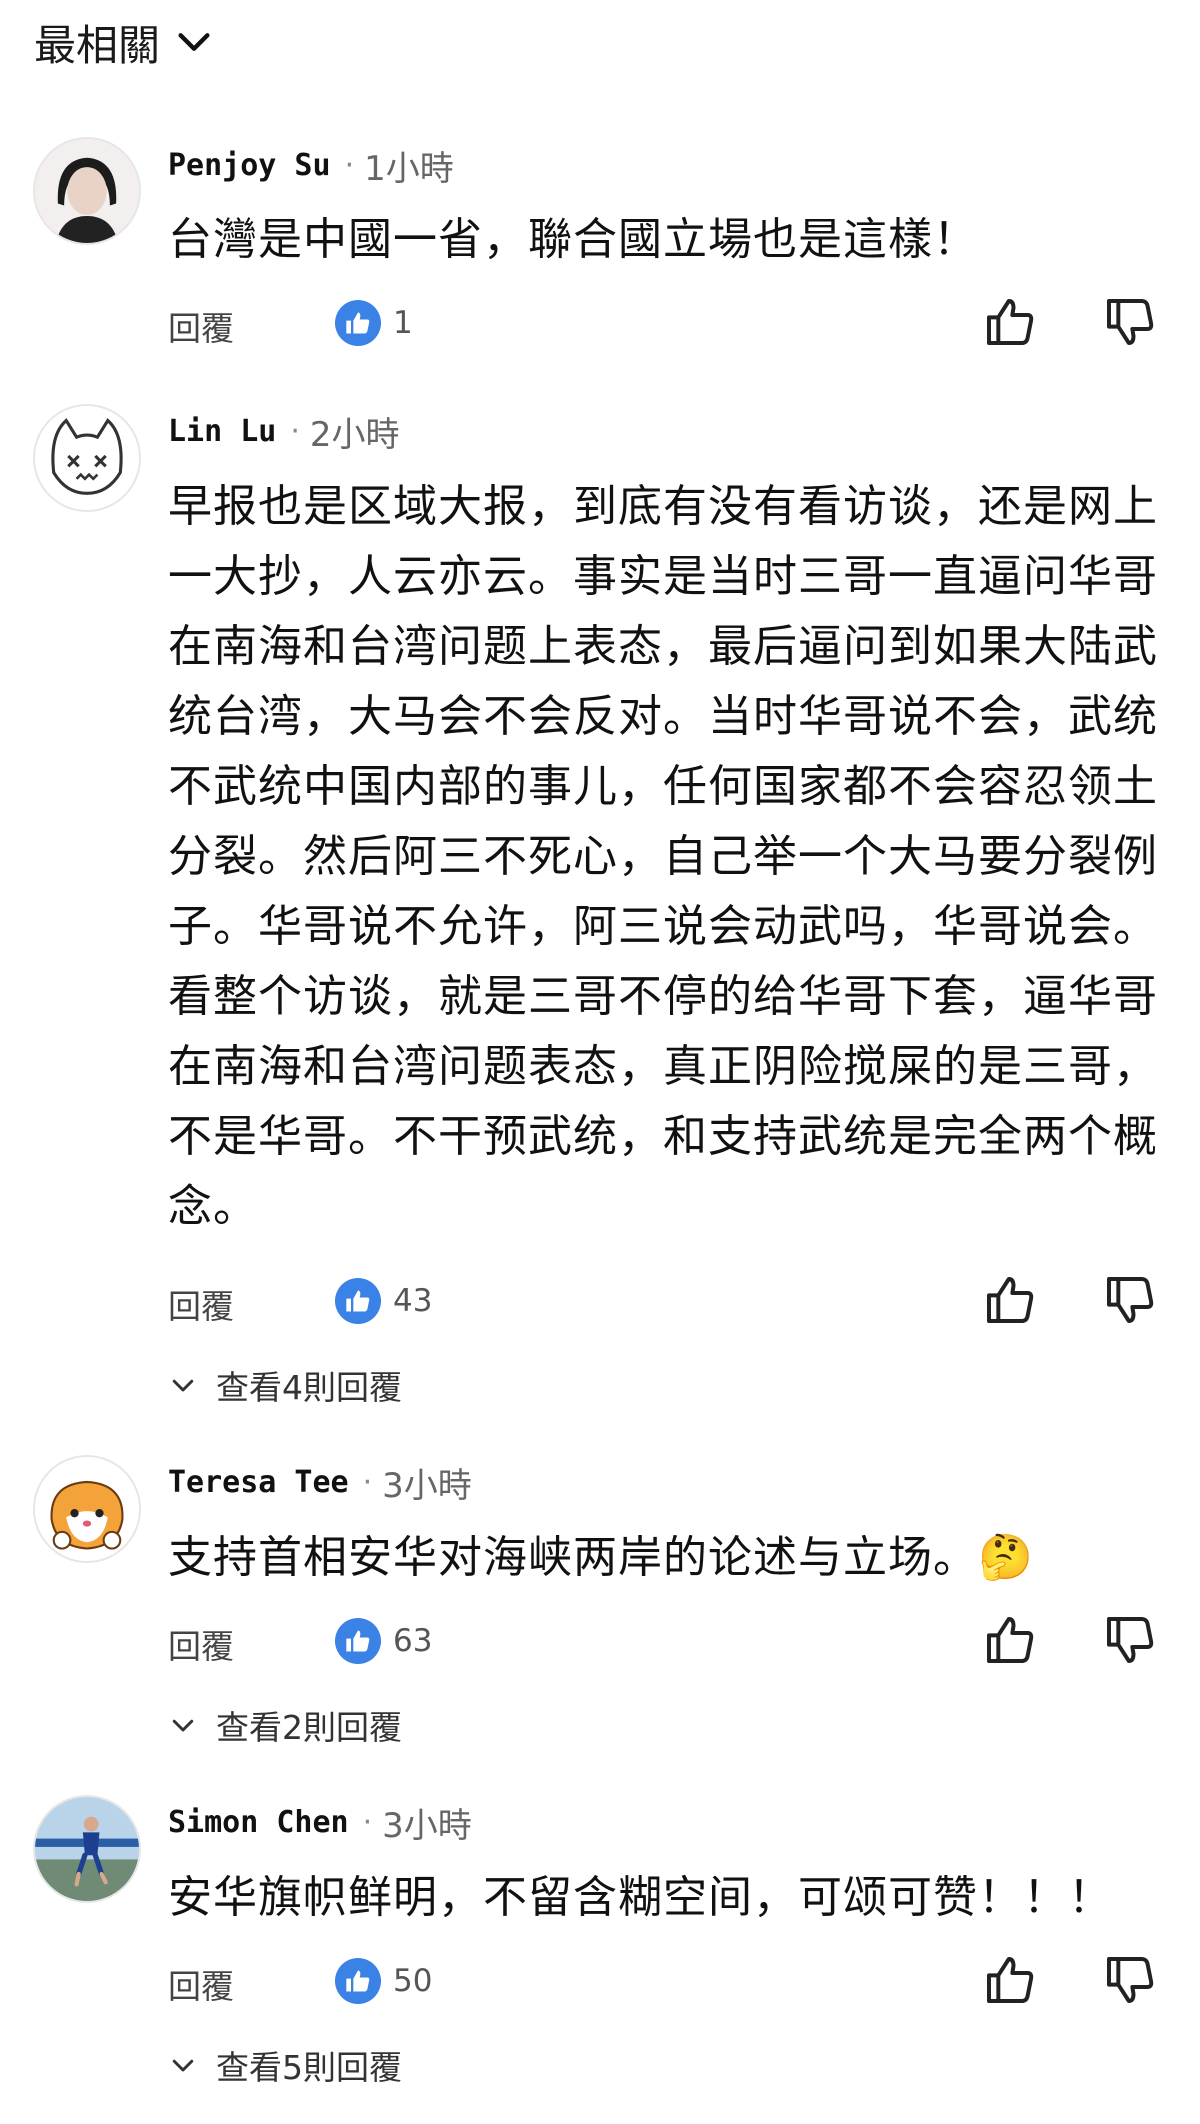  What do you see at coordinates (222, 431) in the screenshot?
I see `author-name: Lin Lu` at bounding box center [222, 431].